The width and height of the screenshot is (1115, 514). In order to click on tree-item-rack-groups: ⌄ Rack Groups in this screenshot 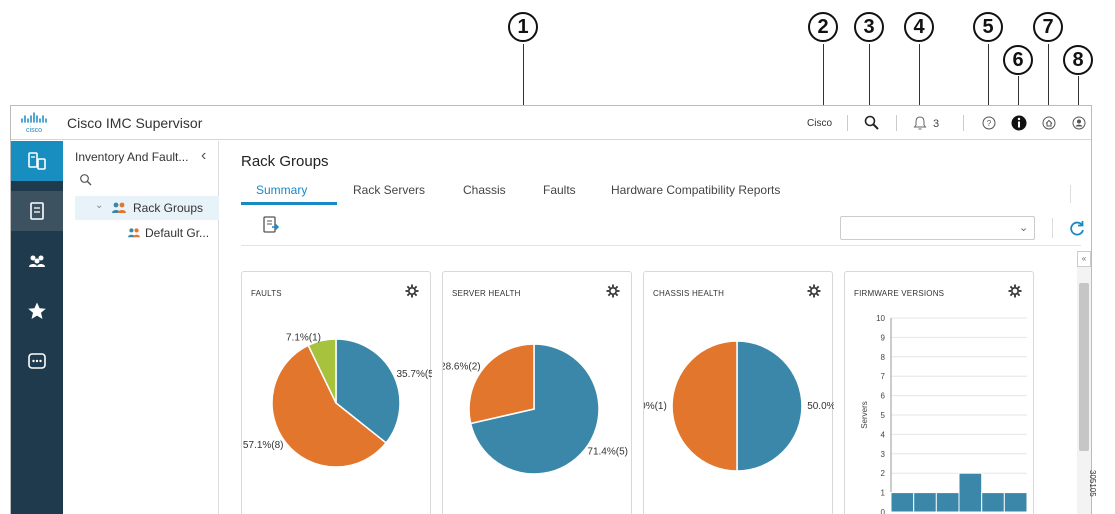, I will do `click(147, 208)`.